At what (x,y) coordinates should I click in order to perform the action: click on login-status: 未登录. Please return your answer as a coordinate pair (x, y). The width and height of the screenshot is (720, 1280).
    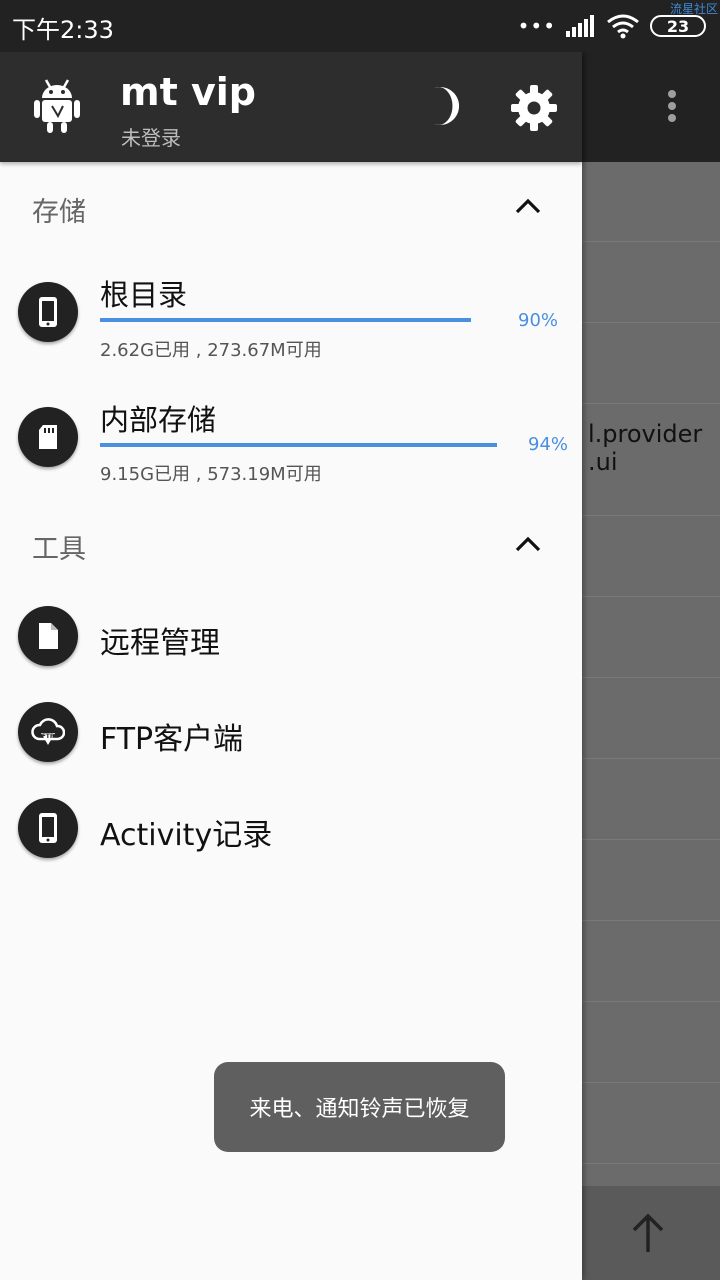
    Looking at the image, I should click on (151, 136).